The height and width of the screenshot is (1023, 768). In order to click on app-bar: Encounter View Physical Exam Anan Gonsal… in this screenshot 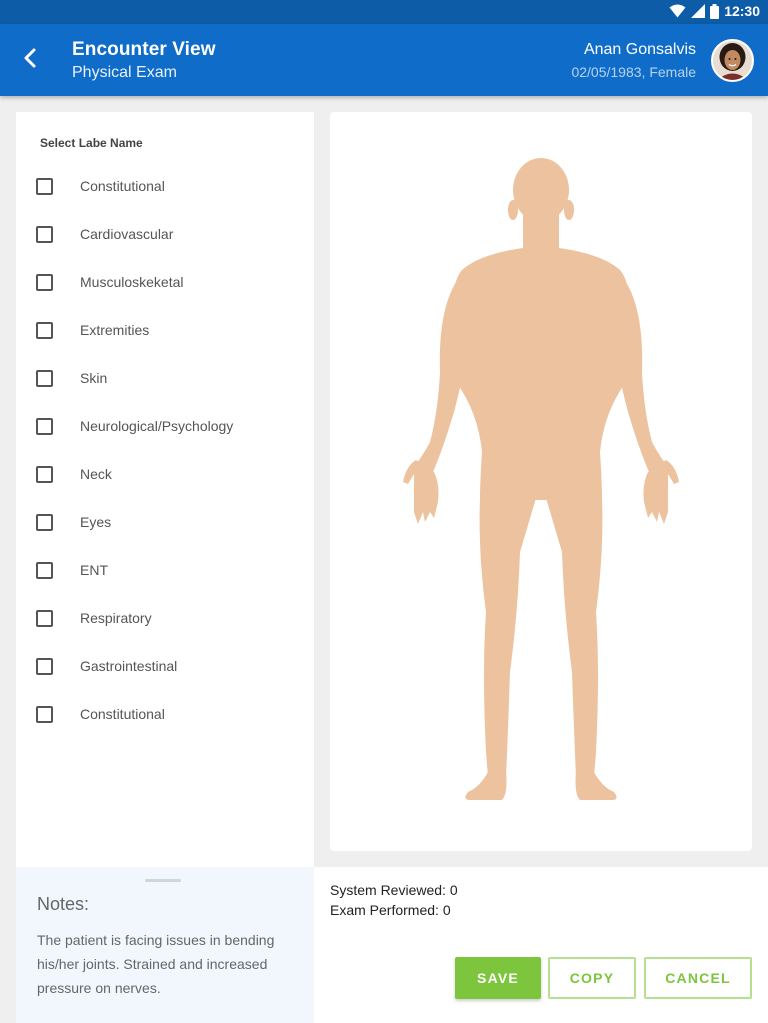, I will do `click(384, 60)`.